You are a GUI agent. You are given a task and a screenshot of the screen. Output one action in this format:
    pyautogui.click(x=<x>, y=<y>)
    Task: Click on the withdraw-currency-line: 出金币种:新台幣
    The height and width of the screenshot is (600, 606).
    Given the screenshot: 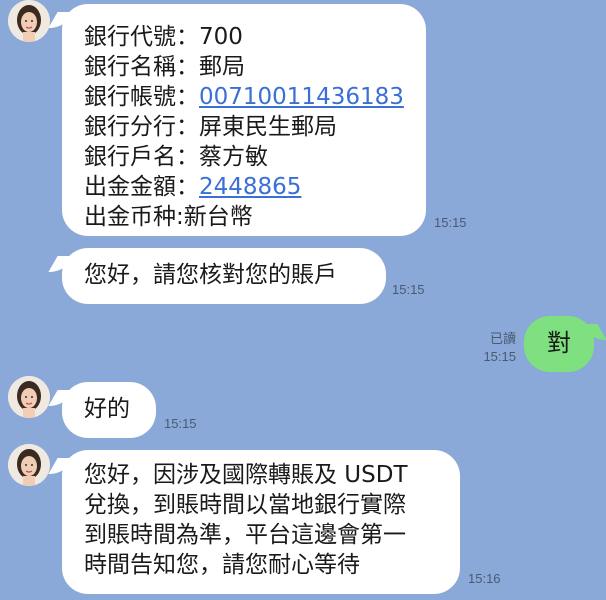 What is the action you would take?
    pyautogui.click(x=244, y=217)
    